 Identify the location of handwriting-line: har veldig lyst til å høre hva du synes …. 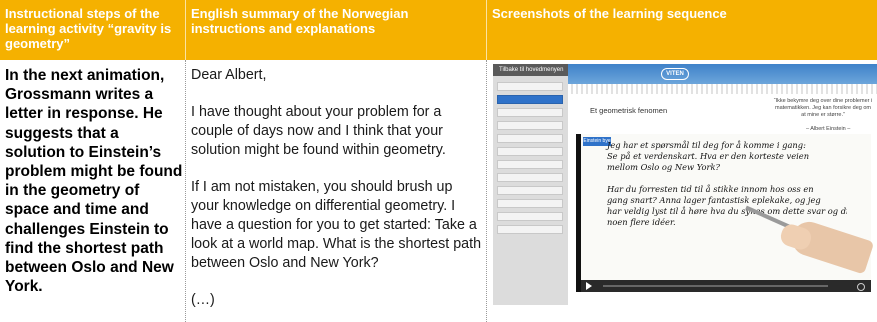
(727, 211).